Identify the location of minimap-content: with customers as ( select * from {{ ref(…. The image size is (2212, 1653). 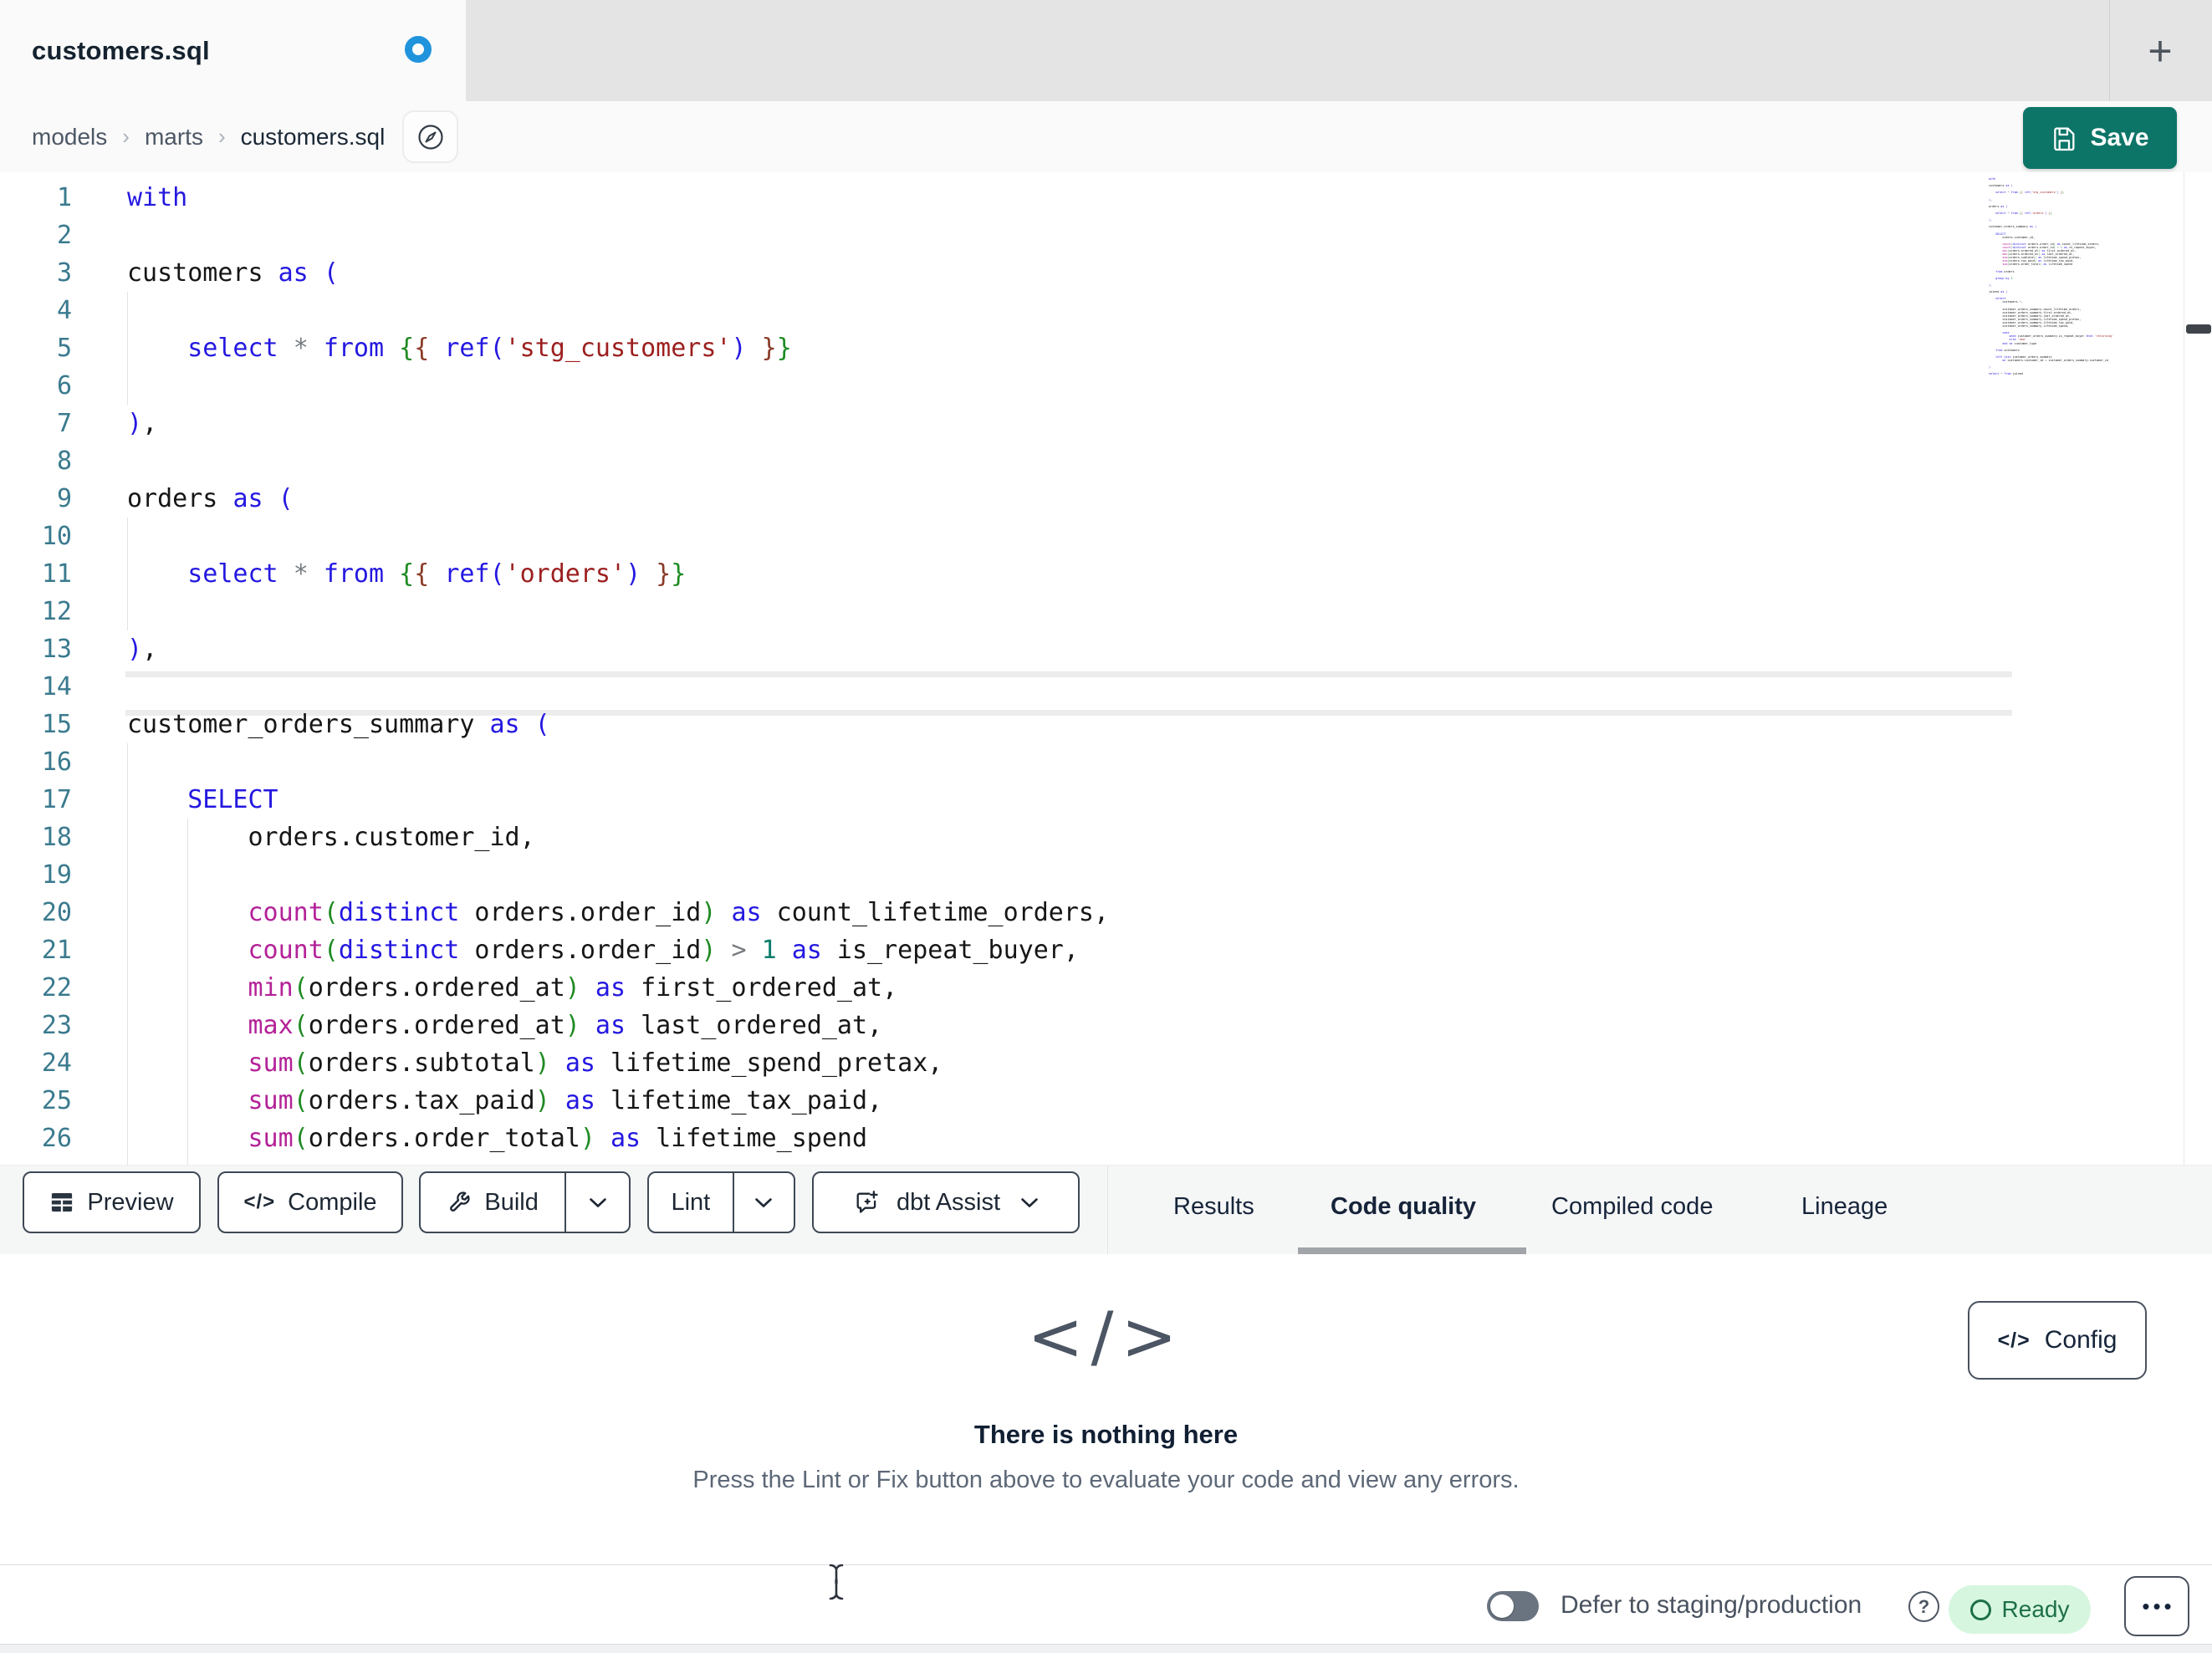
(2051, 276).